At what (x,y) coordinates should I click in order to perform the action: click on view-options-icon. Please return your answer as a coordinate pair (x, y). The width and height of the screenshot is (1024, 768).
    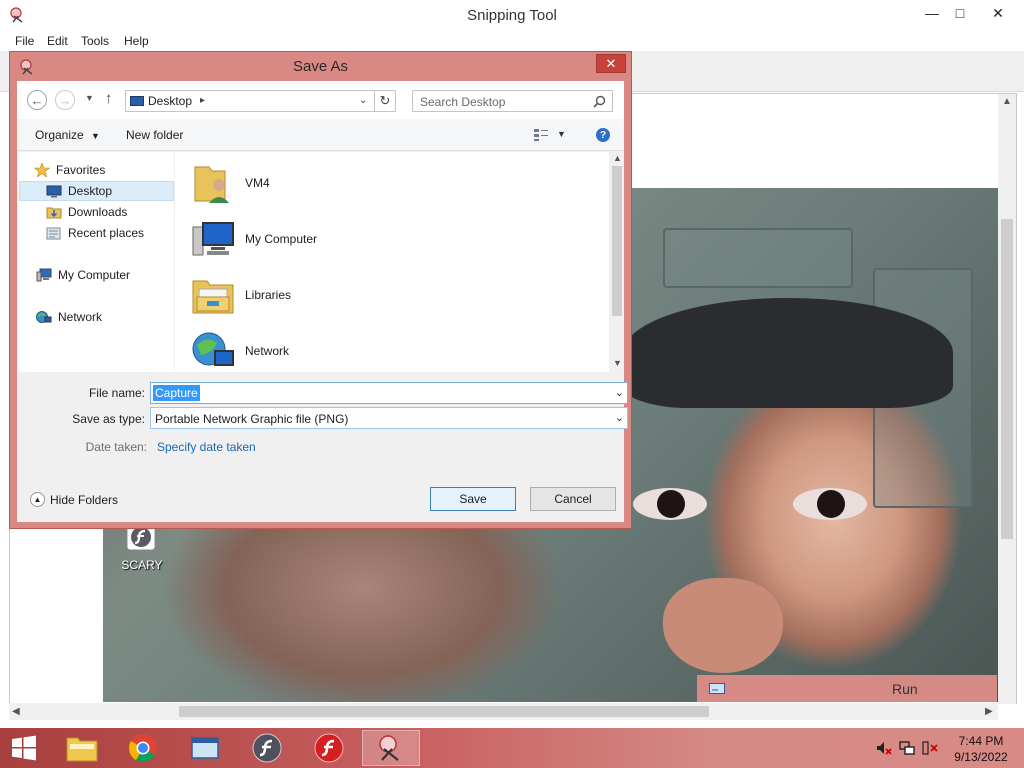
    Looking at the image, I should click on (541, 135).